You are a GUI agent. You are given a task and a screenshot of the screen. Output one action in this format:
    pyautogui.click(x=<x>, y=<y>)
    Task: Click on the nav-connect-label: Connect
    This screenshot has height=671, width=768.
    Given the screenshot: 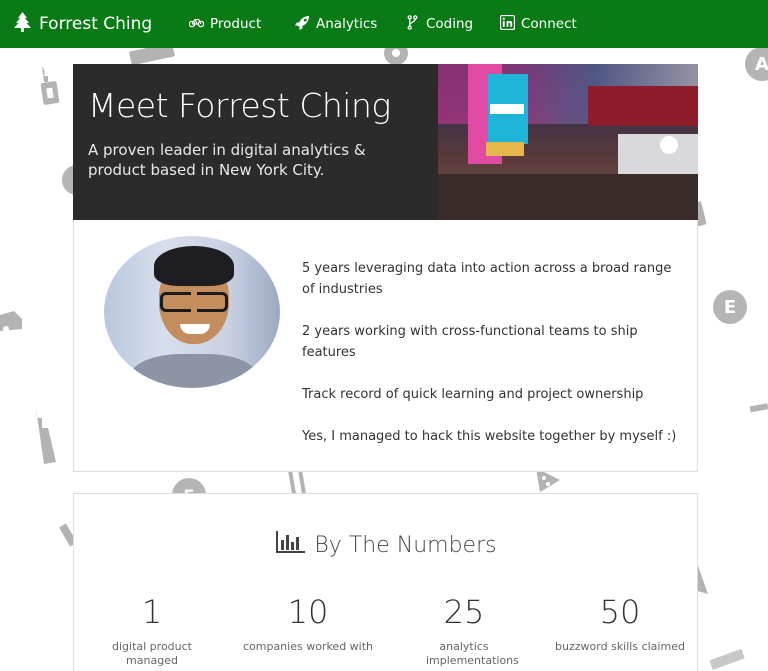 What is the action you would take?
    pyautogui.click(x=549, y=24)
    